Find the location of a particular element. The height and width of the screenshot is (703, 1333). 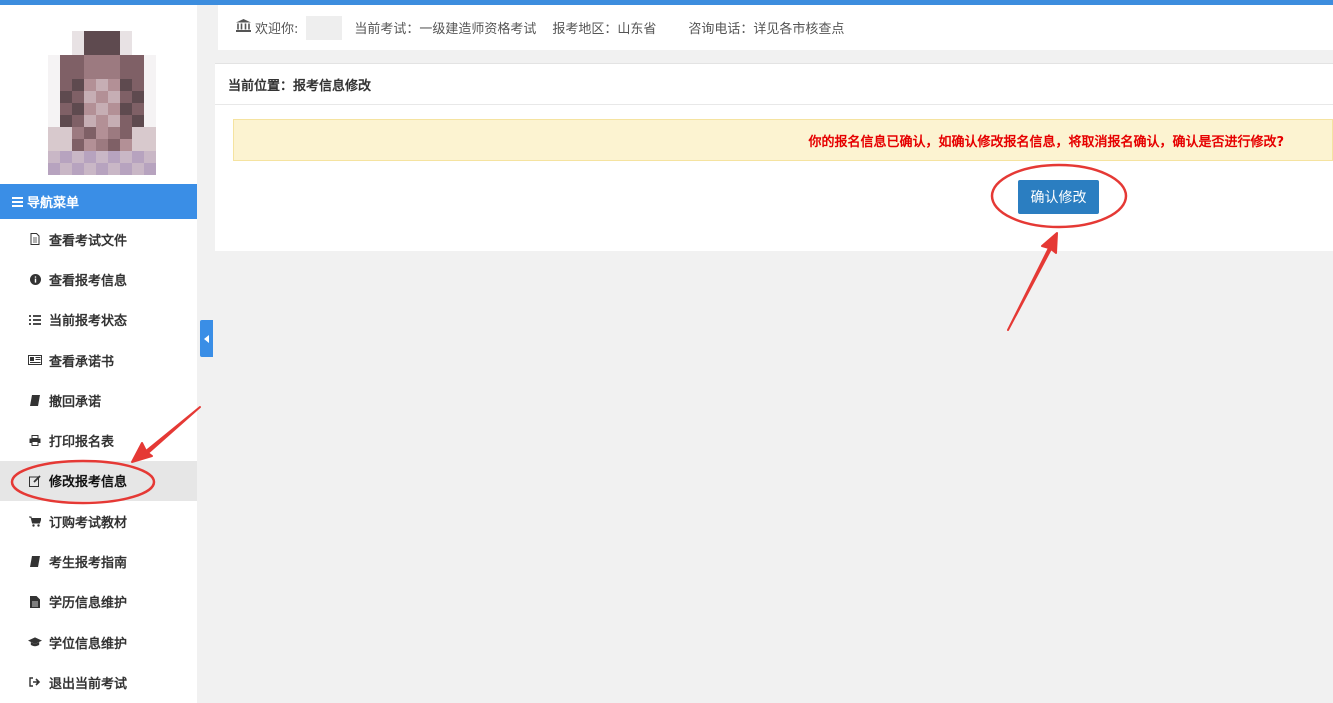

sidebar-item-exit-exam: 退出当前考试 is located at coordinates (98, 682).